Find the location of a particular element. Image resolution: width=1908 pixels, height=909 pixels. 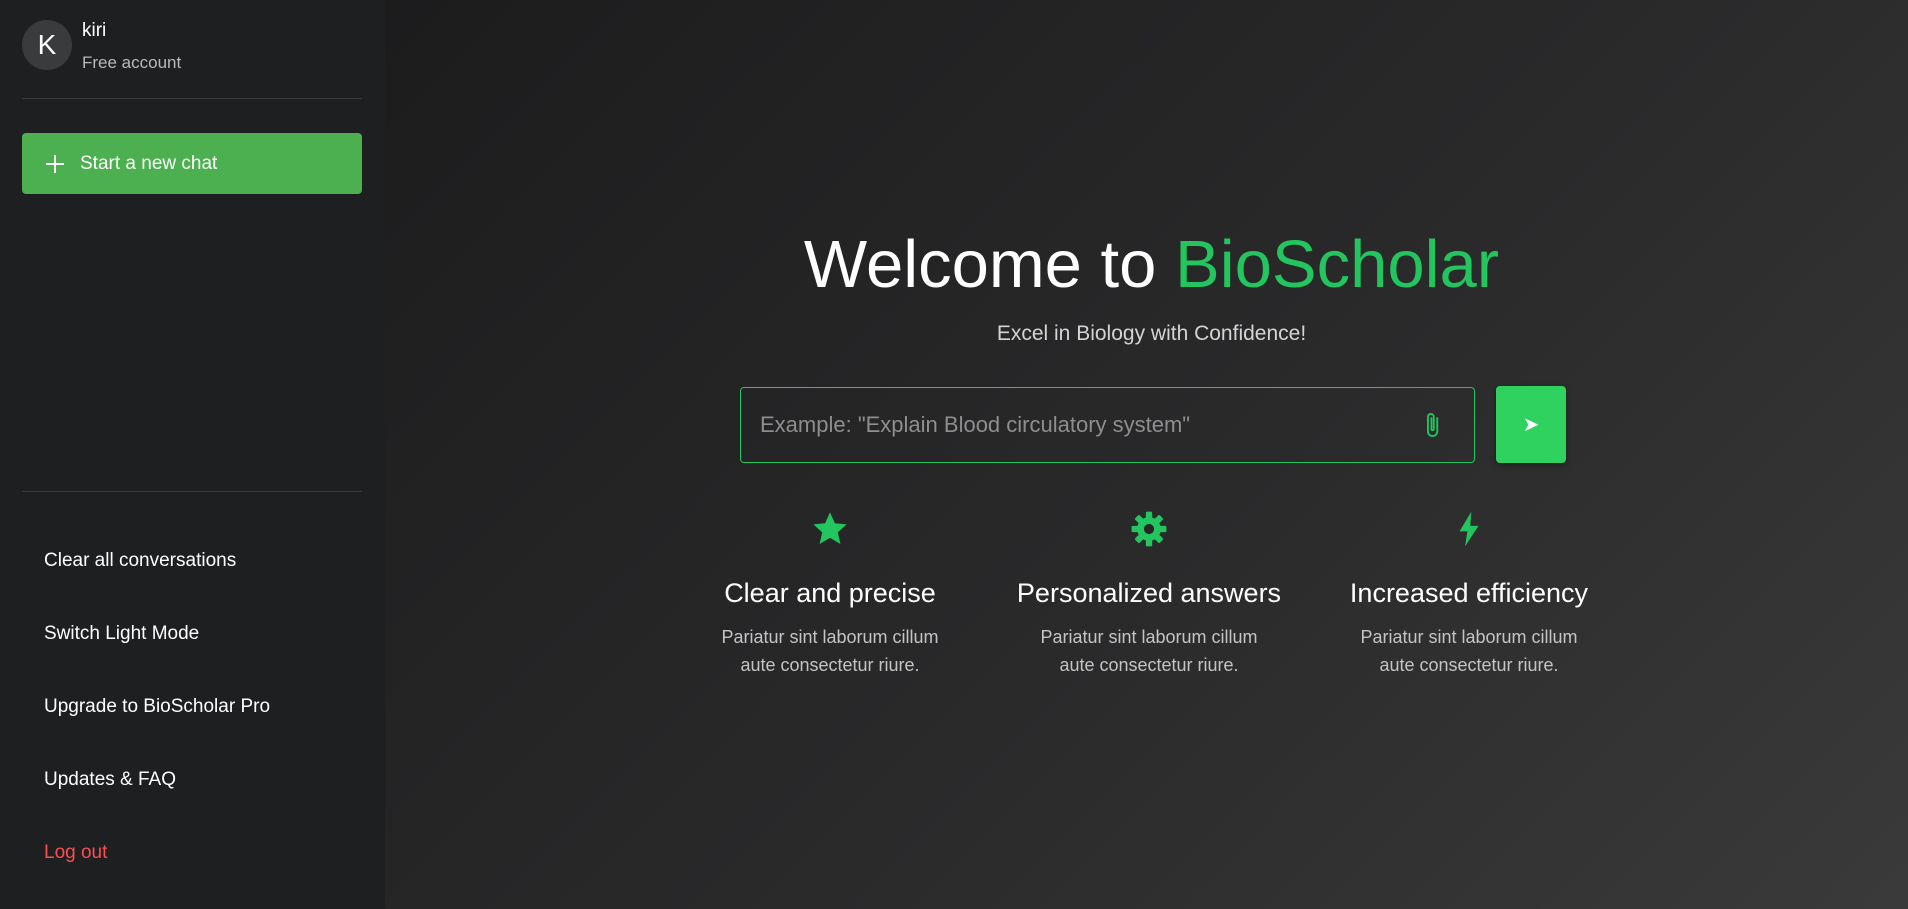

send-icon: ➤ is located at coordinates (1531, 425).